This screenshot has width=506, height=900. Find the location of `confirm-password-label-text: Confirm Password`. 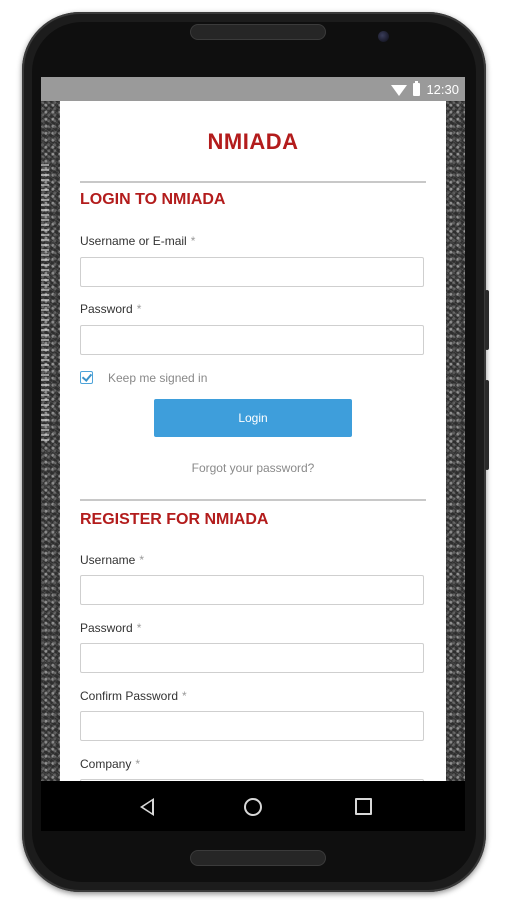

confirm-password-label-text: Confirm Password is located at coordinates (129, 696).